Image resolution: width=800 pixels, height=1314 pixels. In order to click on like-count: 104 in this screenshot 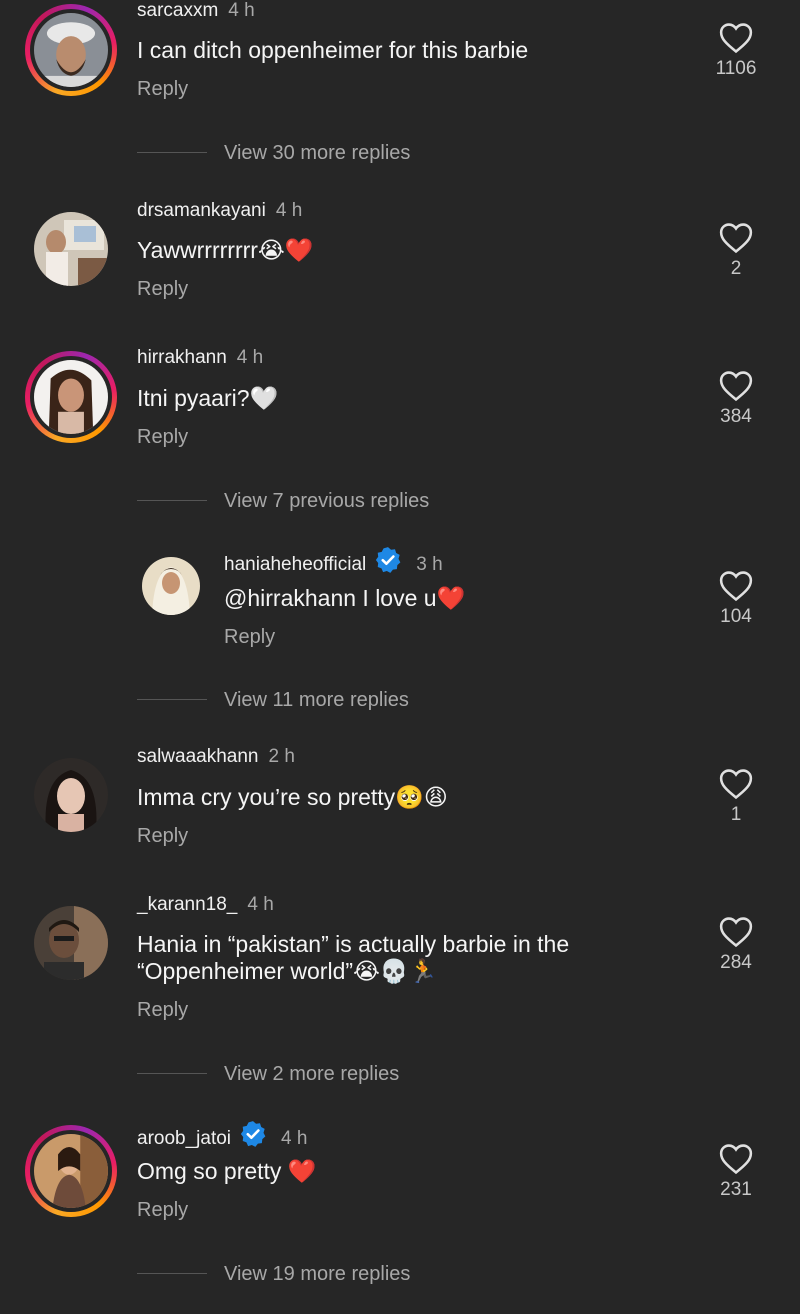, I will do `click(736, 616)`.